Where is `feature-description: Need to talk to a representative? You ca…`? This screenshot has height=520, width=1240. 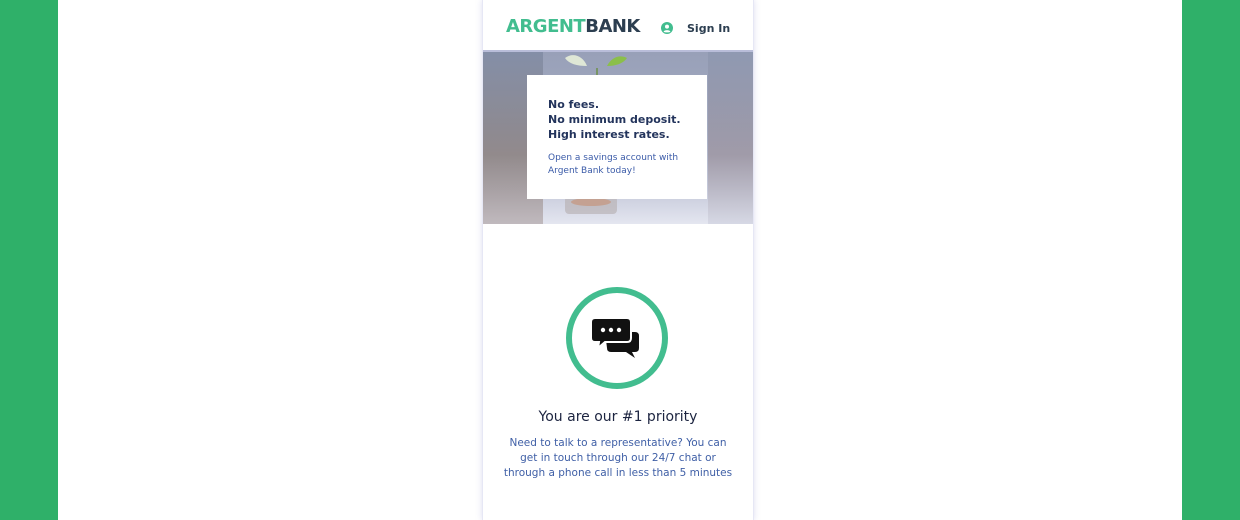 feature-description: Need to talk to a representative? You ca… is located at coordinates (618, 458).